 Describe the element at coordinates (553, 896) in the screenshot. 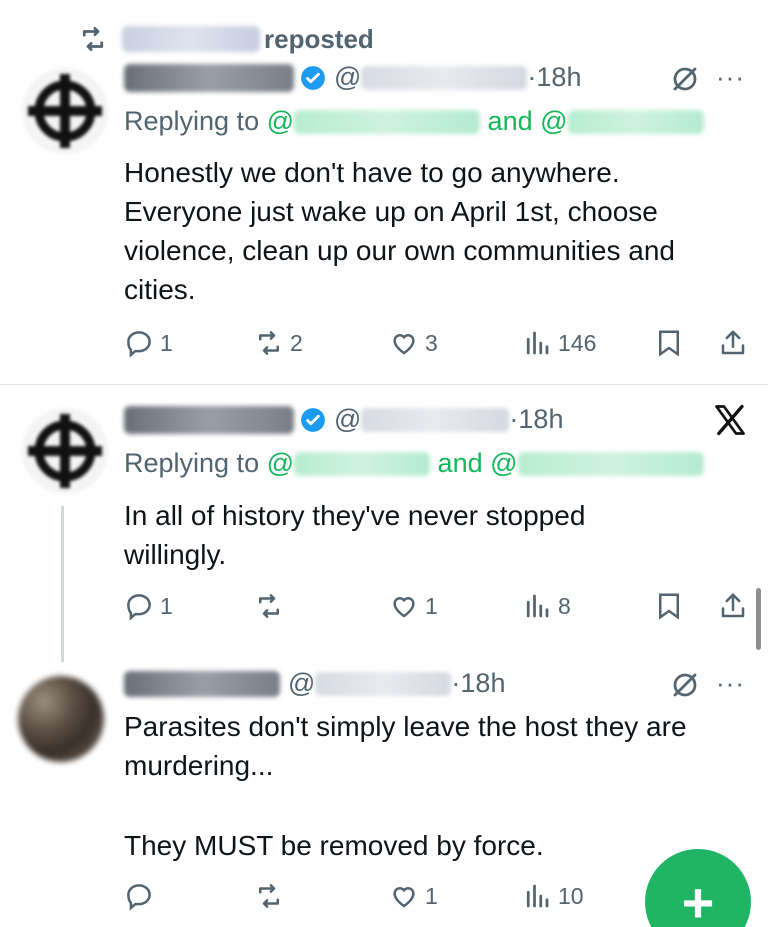

I see `views-button: 10` at that location.